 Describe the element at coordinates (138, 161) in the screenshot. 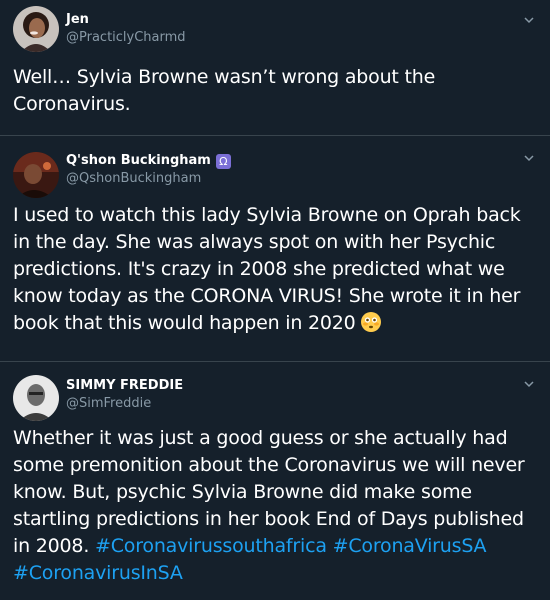

I see `display-name: Q'shon Buckingham` at that location.